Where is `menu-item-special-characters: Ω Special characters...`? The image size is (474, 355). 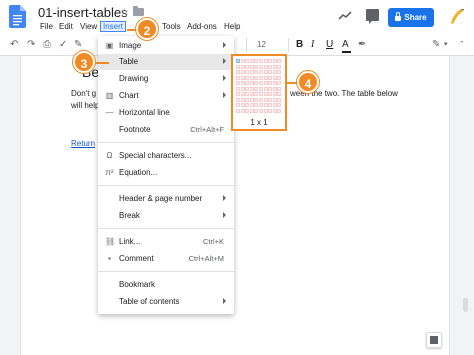 menu-item-special-characters: Ω Special characters... is located at coordinates (166, 156).